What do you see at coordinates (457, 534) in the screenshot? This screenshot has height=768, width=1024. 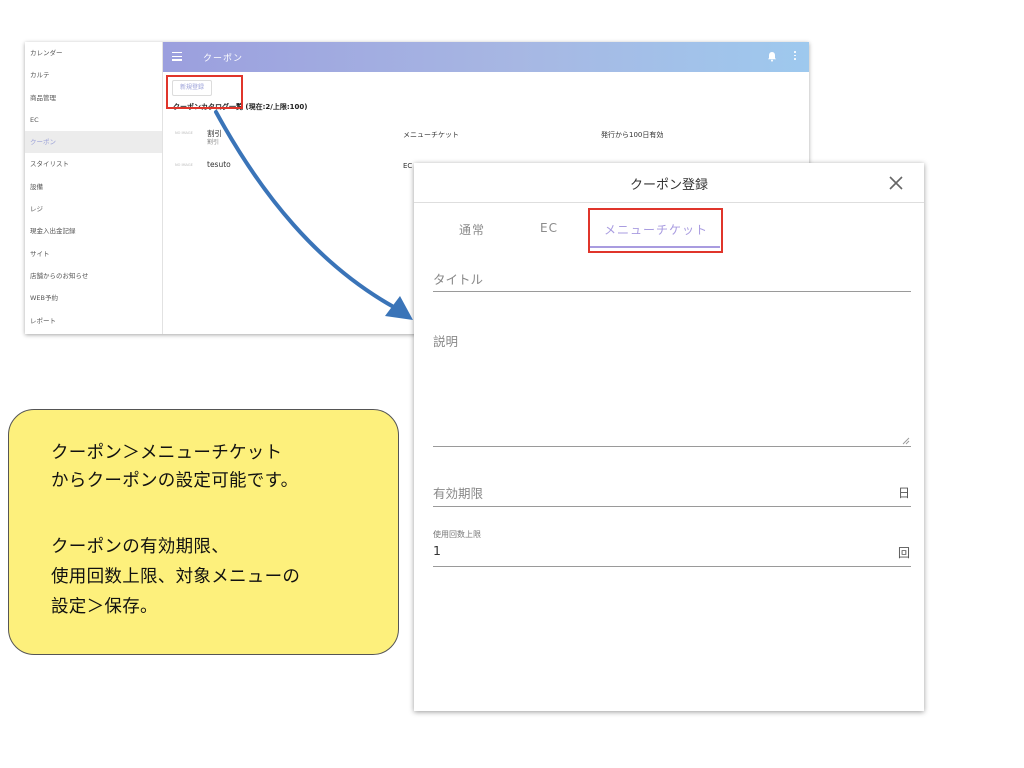 I see `usage-limit-label: 使用回数上限` at bounding box center [457, 534].